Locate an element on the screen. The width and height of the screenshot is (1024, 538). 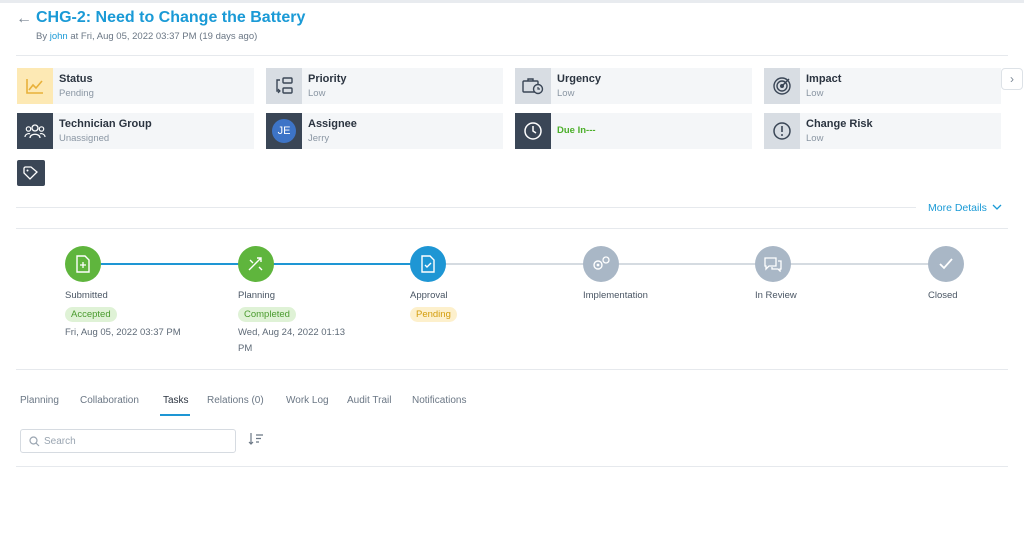
technician-group-card: Technician Group Unassigned is located at coordinates (135, 131).